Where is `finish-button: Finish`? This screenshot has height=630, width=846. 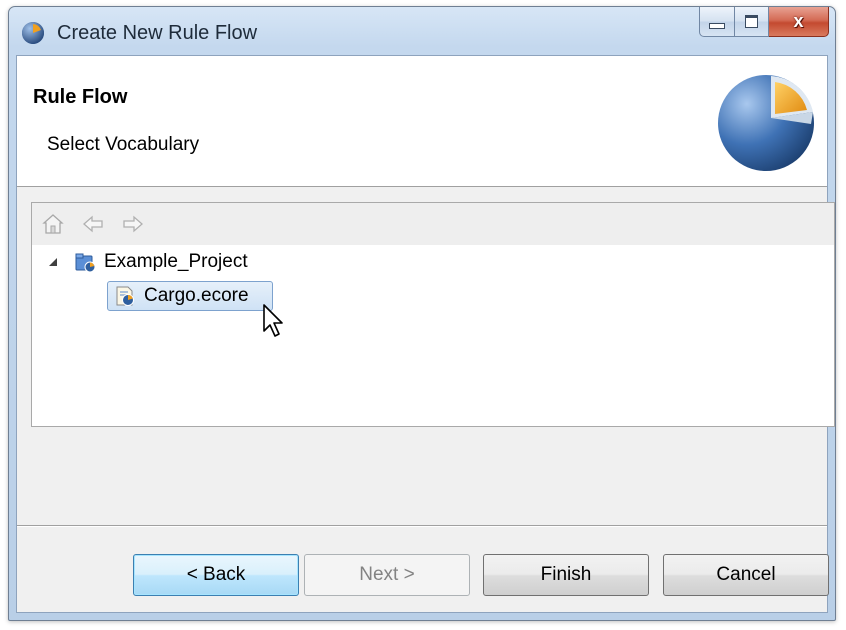 finish-button: Finish is located at coordinates (566, 575).